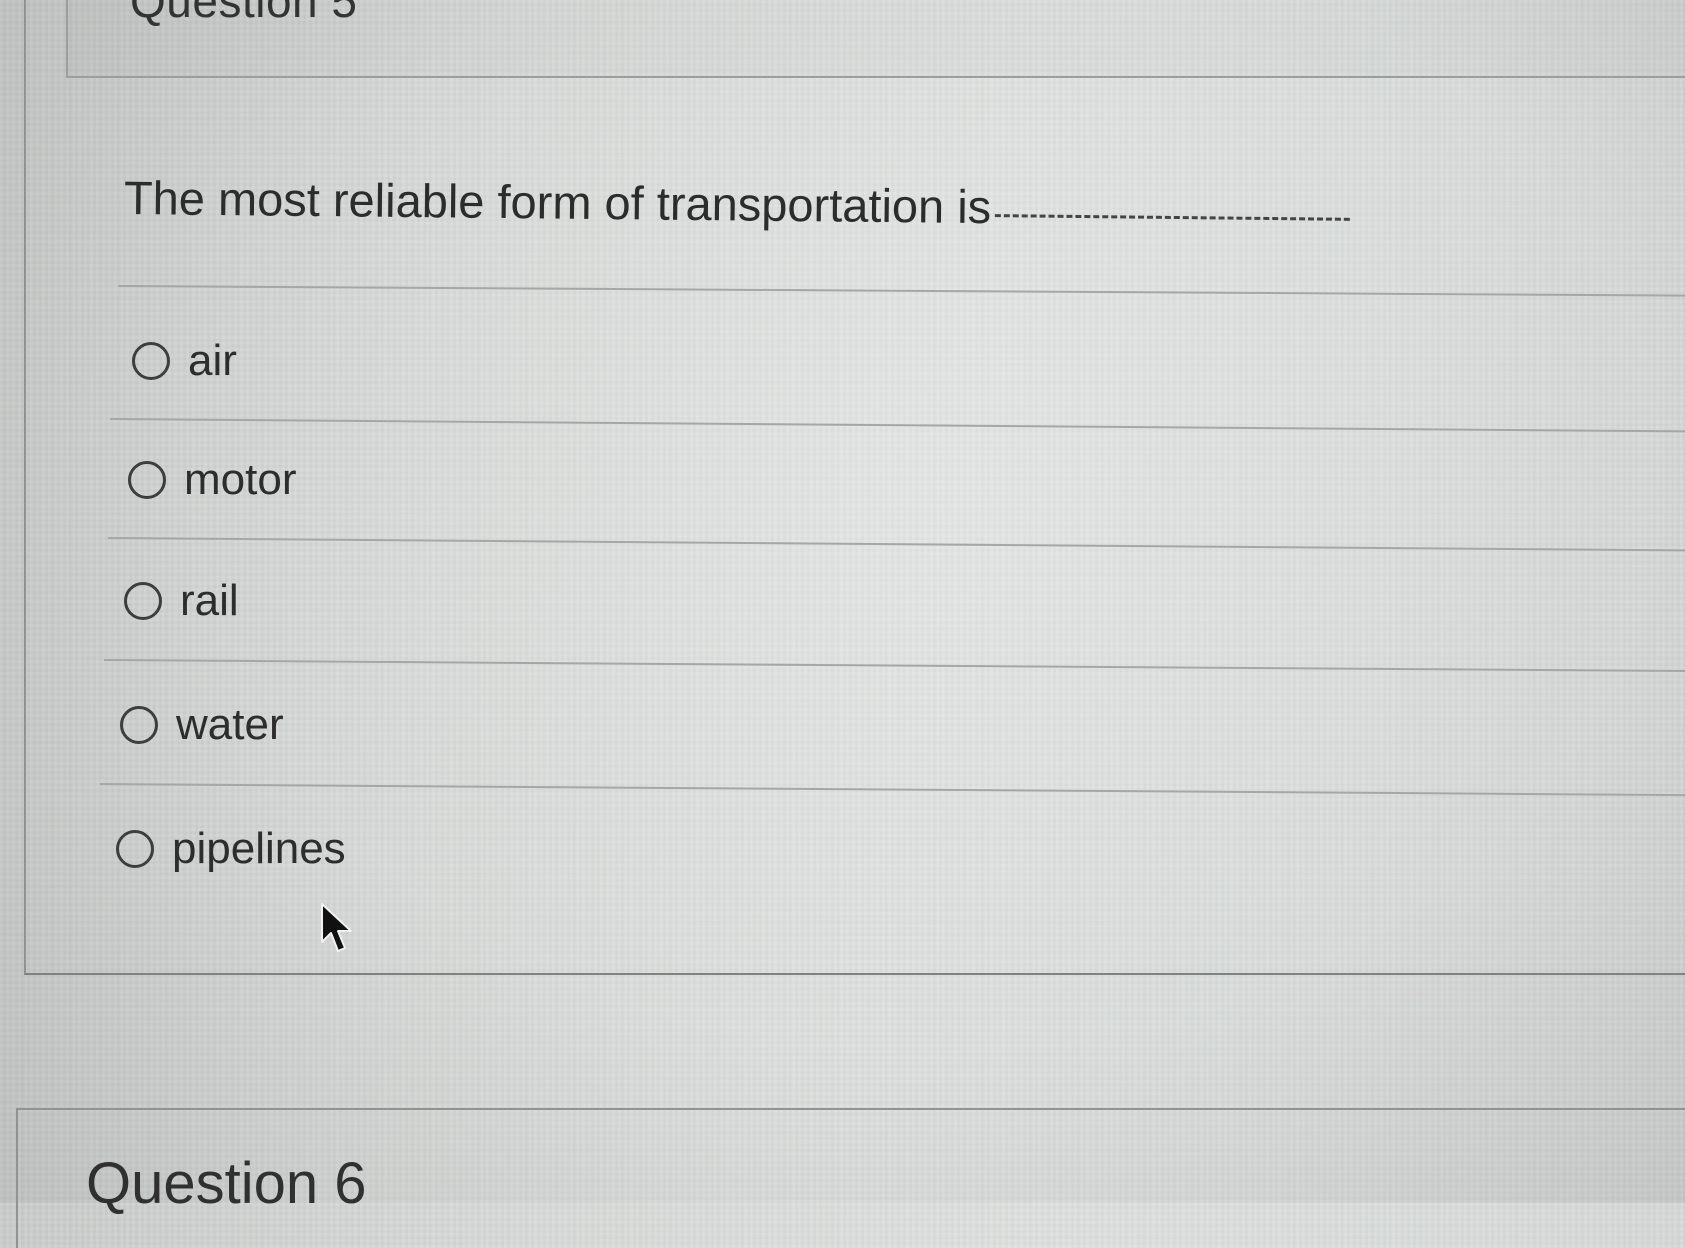 This screenshot has height=1248, width=1685. I want to click on option-label: air, so click(212, 360).